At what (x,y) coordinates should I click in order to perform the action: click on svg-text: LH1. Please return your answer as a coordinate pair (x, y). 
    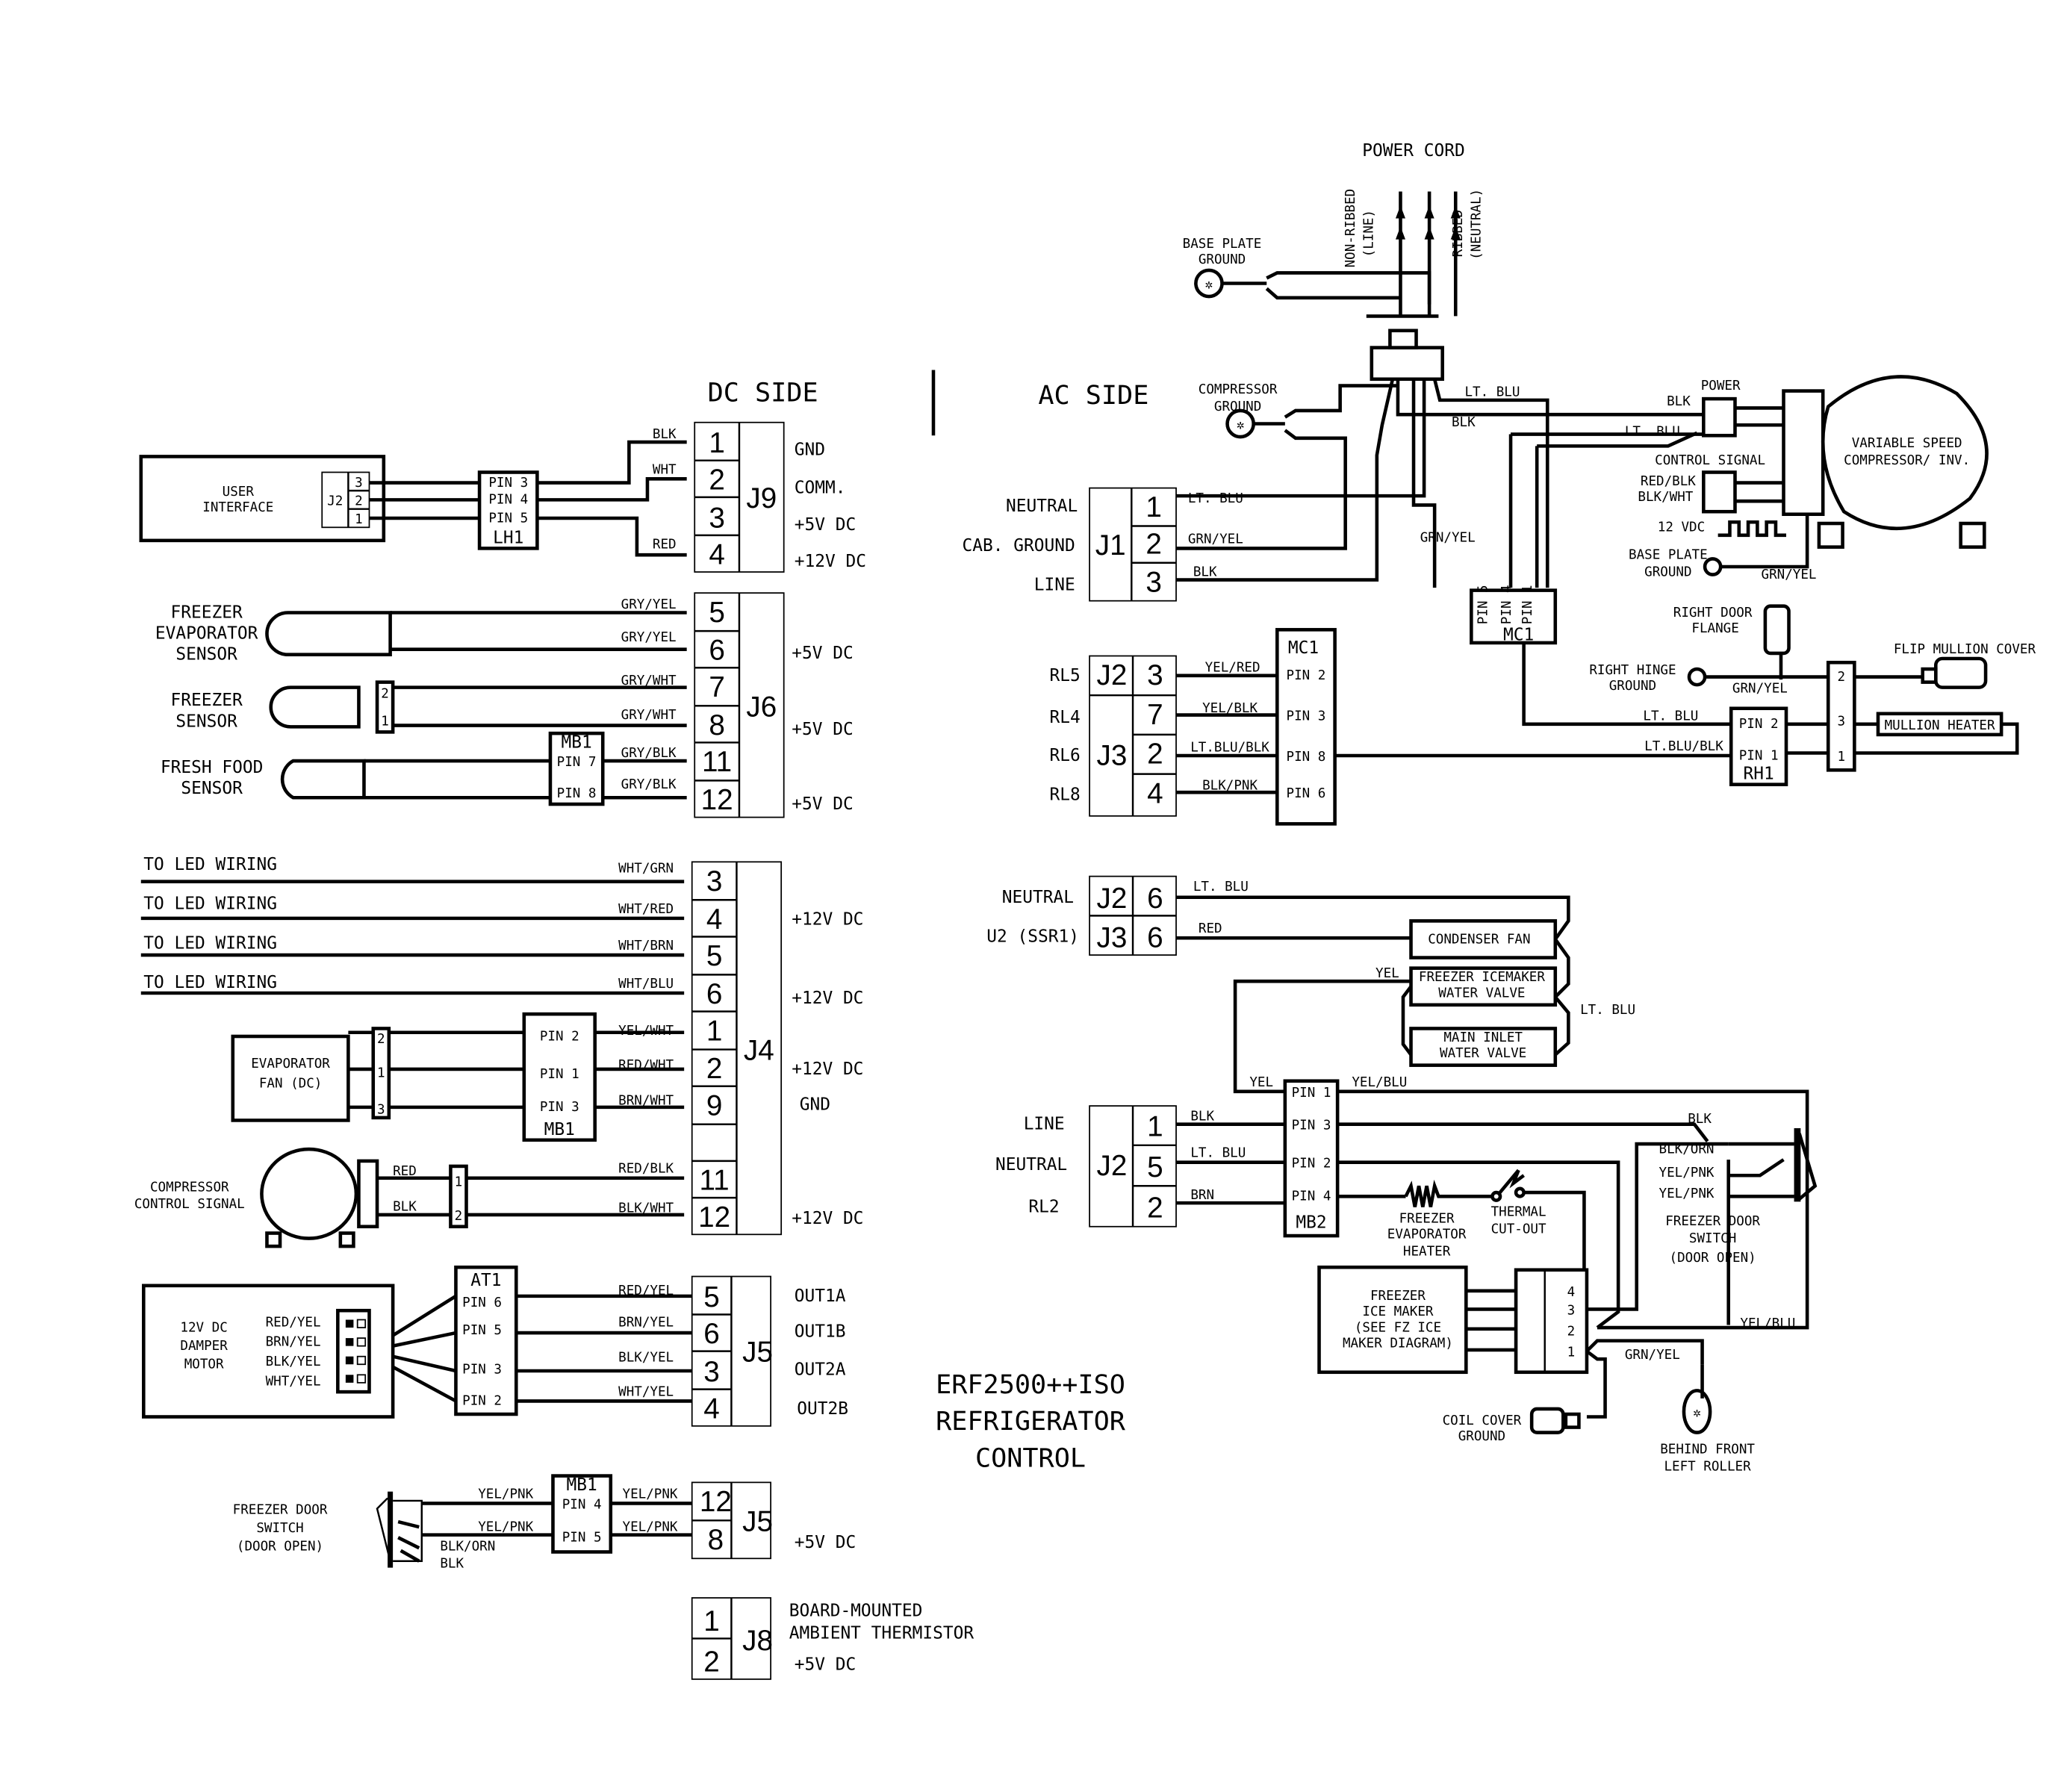
    Looking at the image, I should click on (508, 537).